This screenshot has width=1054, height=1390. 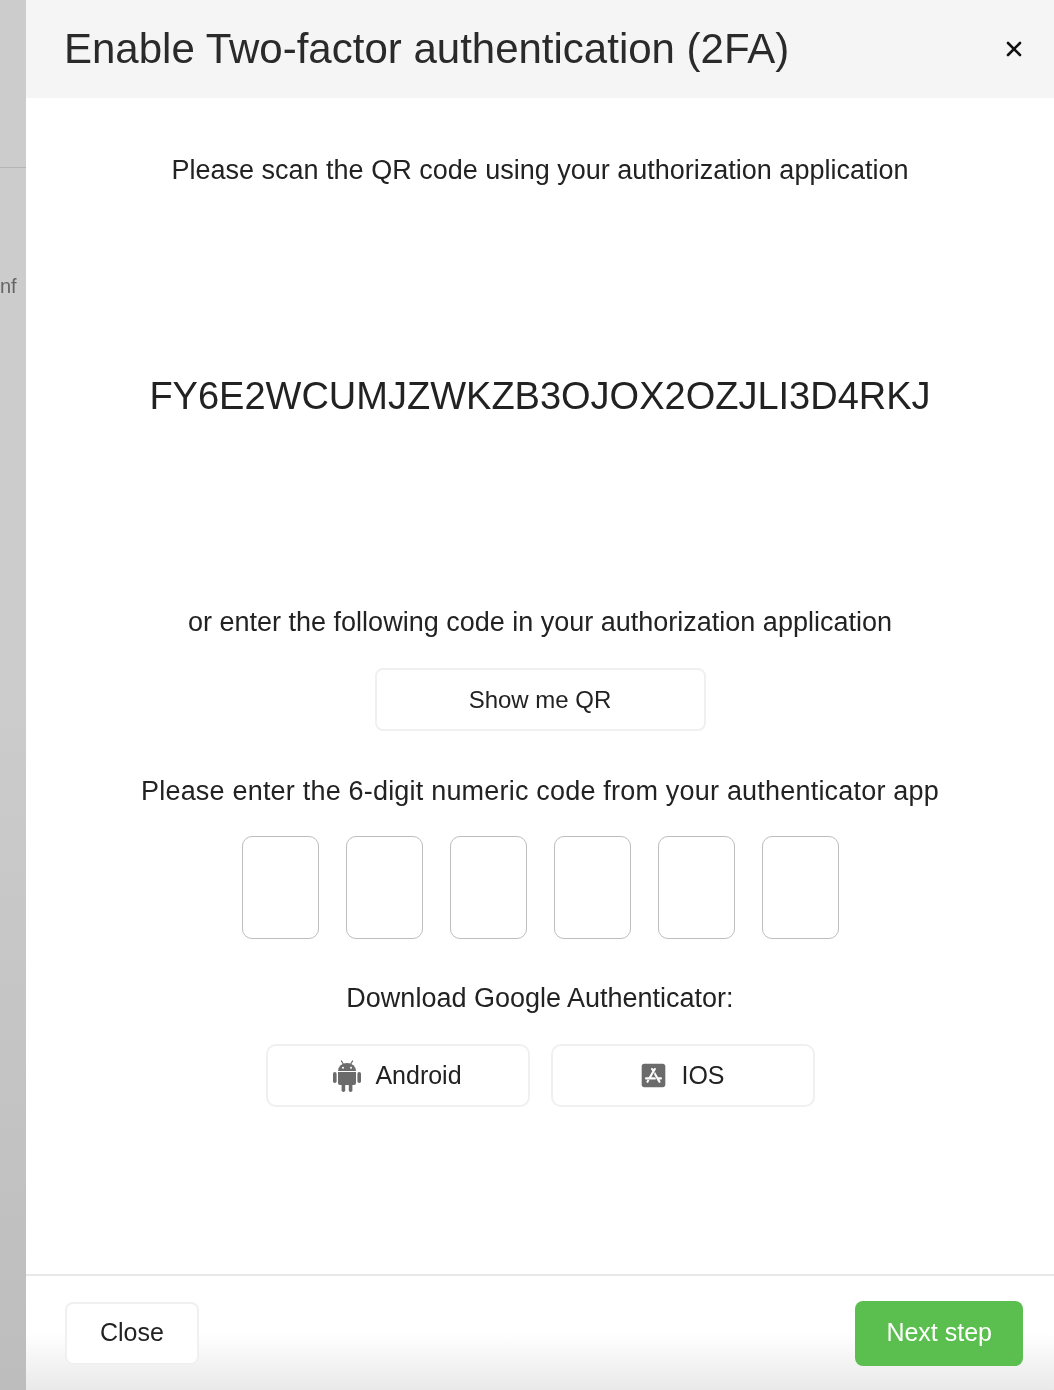 I want to click on ios-download-button: IOS, so click(x=682, y=1075).